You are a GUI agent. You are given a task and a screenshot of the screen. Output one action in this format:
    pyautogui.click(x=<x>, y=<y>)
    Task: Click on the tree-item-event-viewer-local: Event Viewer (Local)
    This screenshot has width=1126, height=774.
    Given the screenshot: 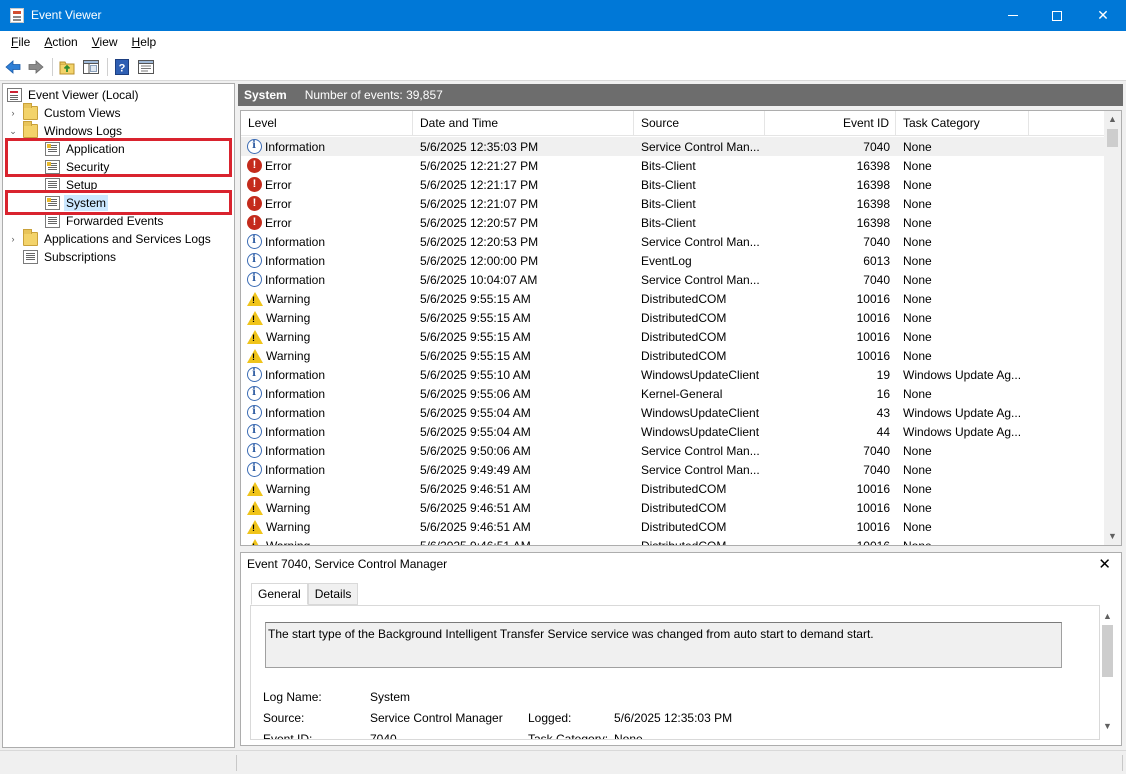 What is the action you would take?
    pyautogui.click(x=74, y=95)
    